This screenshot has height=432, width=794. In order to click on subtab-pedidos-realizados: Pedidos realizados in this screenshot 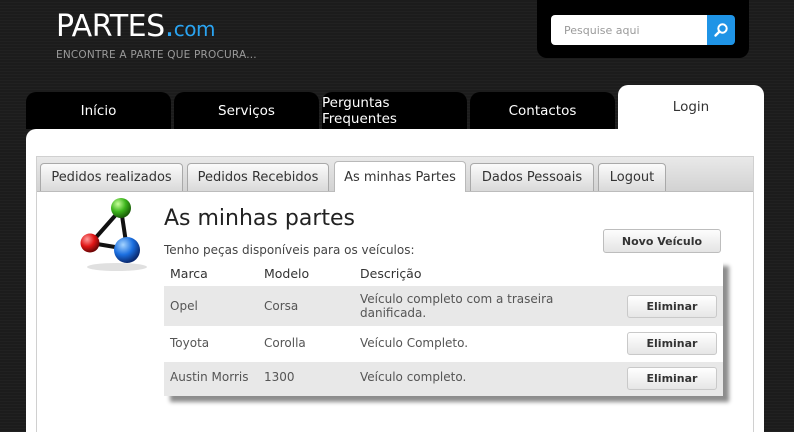, I will do `click(111, 177)`.